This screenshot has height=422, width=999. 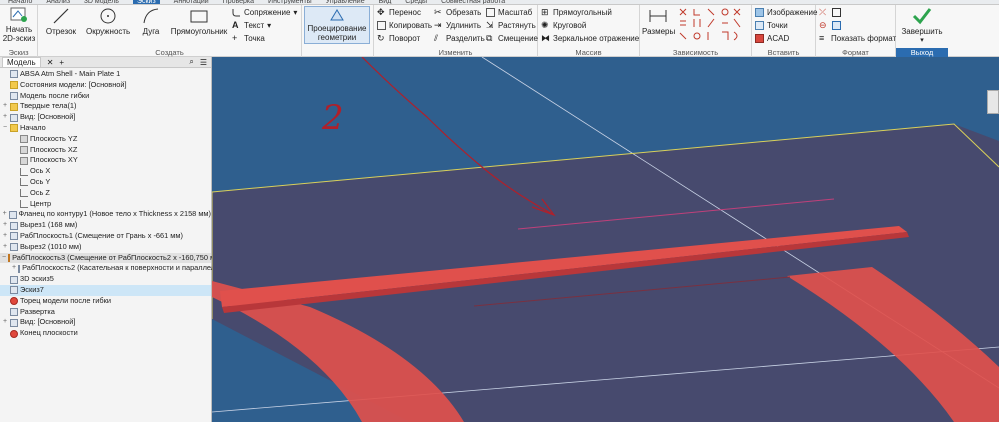 What do you see at coordinates (385, 2) in the screenshot?
I see `tab-view: Вид` at bounding box center [385, 2].